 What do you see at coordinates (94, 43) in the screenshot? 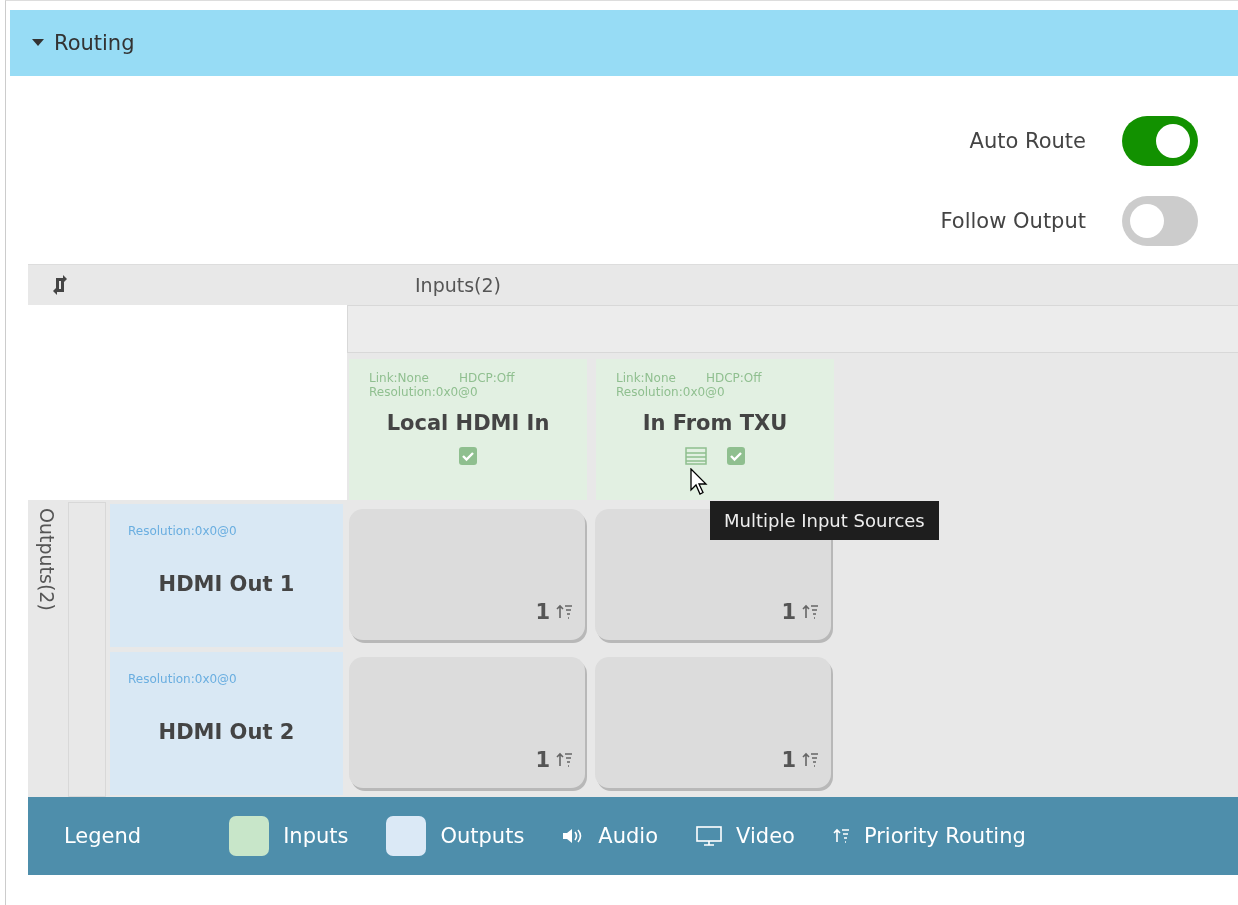
I see `section-title: Routing` at bounding box center [94, 43].